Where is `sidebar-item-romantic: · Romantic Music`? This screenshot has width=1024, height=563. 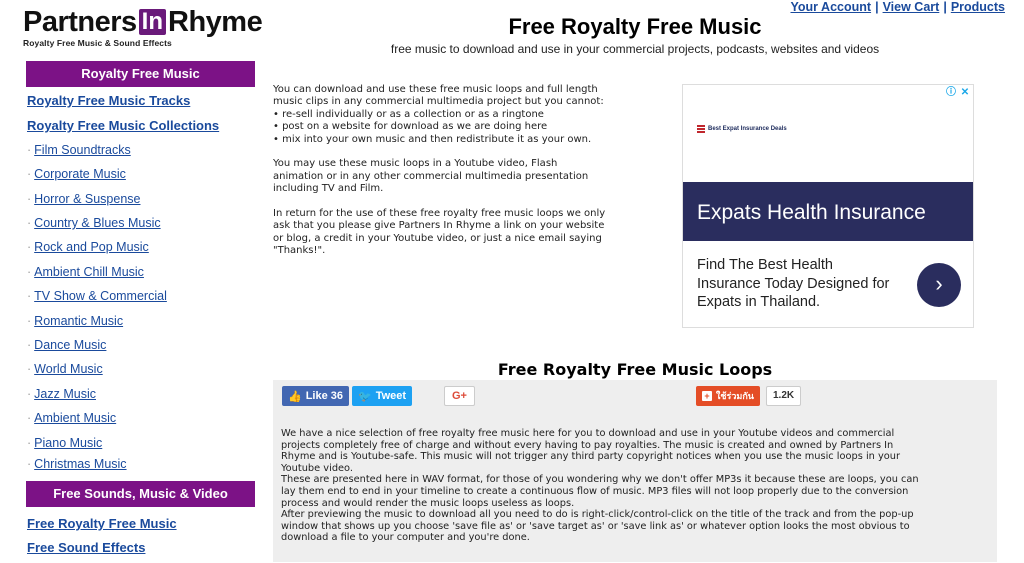
sidebar-item-romantic: · Romantic Music is located at coordinates (75, 321).